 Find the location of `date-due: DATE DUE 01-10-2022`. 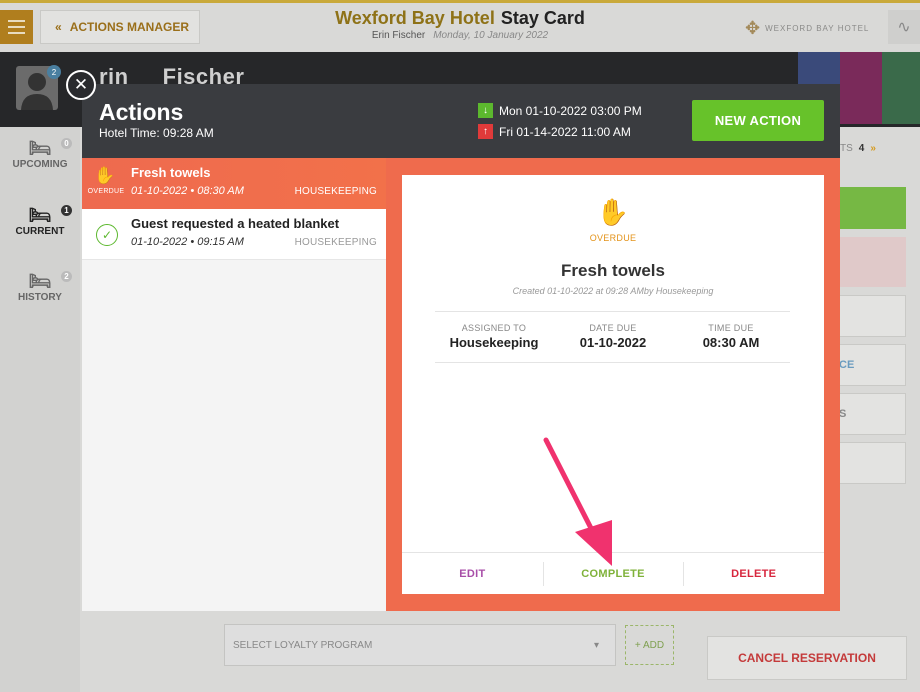

date-due: DATE DUE 01-10-2022 is located at coordinates (613, 336).